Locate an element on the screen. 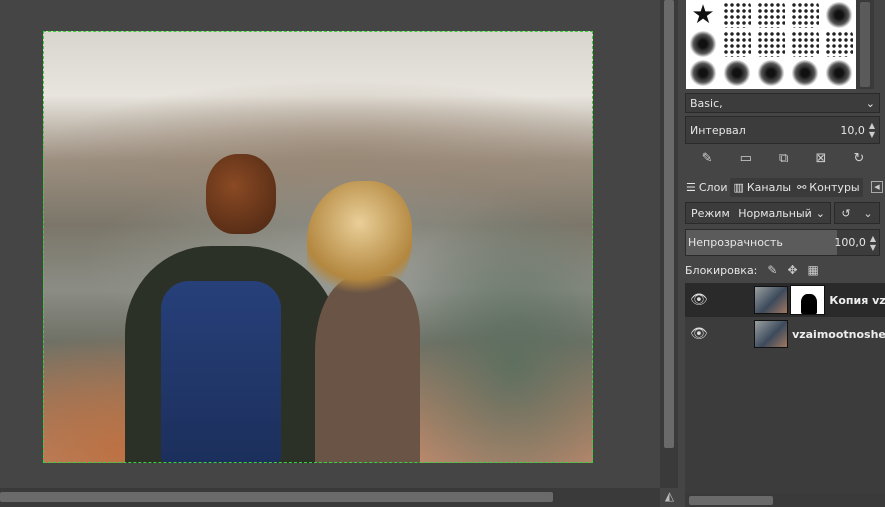 The image size is (885, 507). brush-grid-scrollbar is located at coordinates (865, 44).